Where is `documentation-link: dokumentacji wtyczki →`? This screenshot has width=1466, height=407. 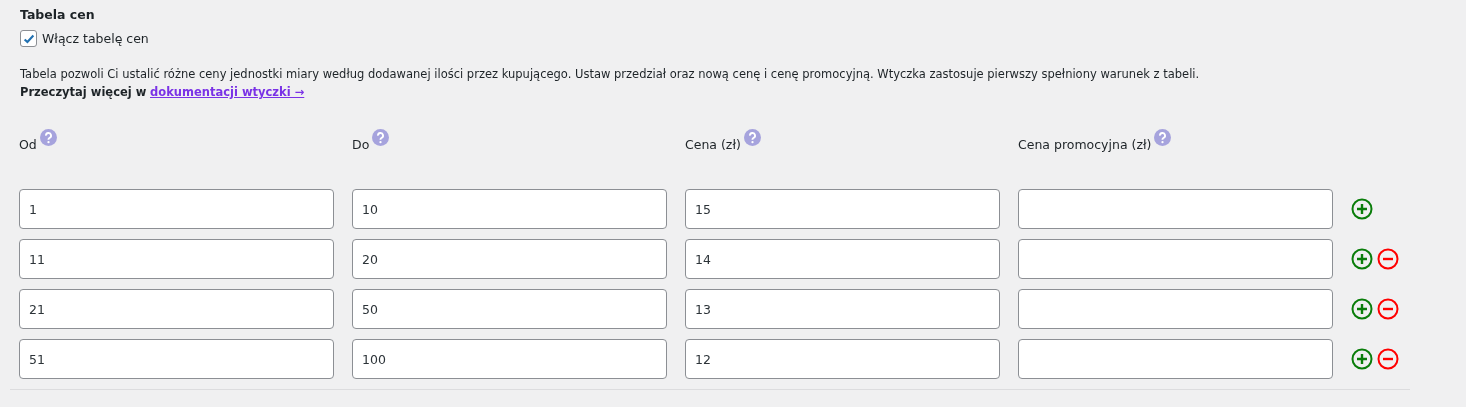 documentation-link: dokumentacji wtyczki → is located at coordinates (227, 92).